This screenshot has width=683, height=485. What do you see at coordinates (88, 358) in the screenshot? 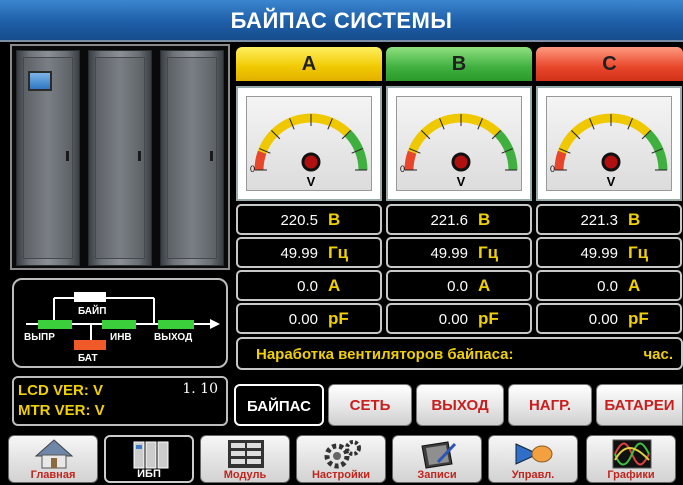
I see `flow-label-battery: БАТ` at bounding box center [88, 358].